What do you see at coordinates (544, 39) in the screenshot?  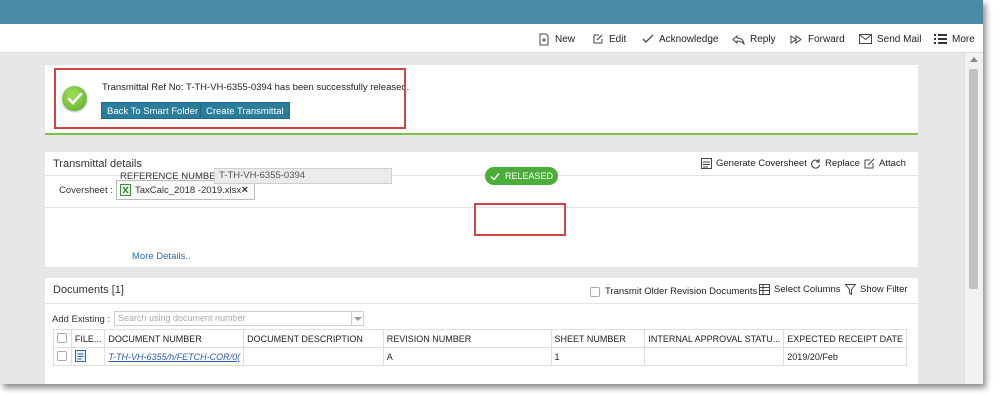 I see `new-document-icon` at bounding box center [544, 39].